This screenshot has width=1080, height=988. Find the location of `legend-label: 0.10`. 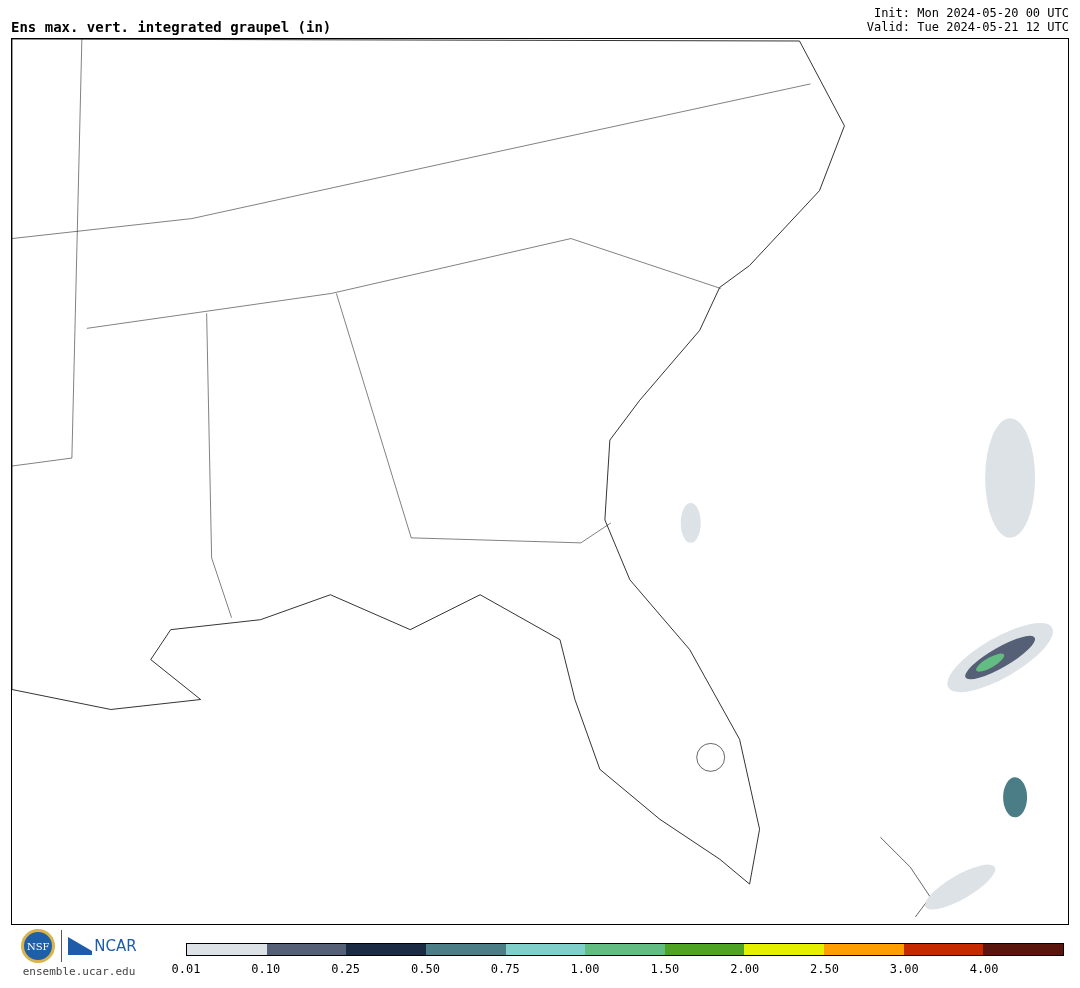

legend-label: 0.10 is located at coordinates (266, 969).